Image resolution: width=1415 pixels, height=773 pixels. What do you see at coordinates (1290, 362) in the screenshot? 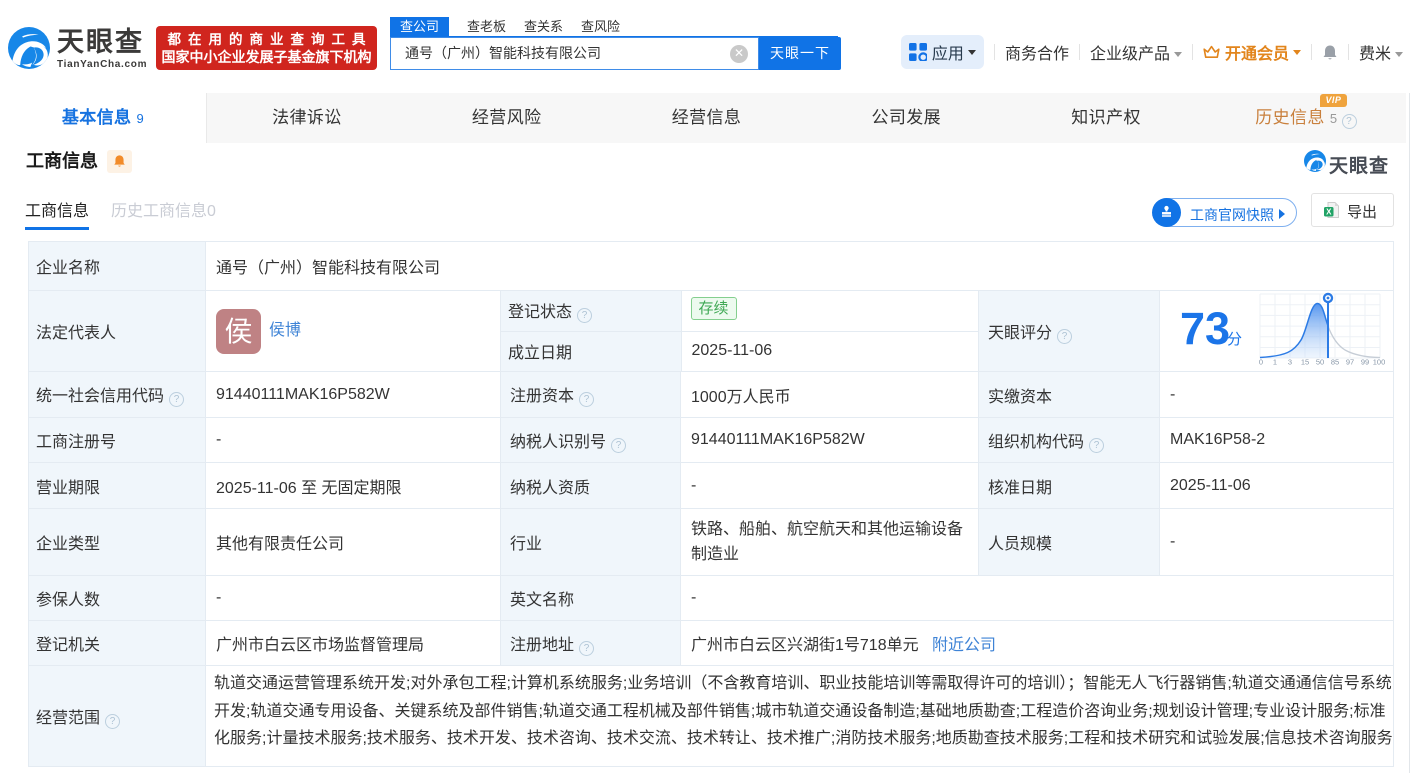
I see `svg-text: 3` at bounding box center [1290, 362].